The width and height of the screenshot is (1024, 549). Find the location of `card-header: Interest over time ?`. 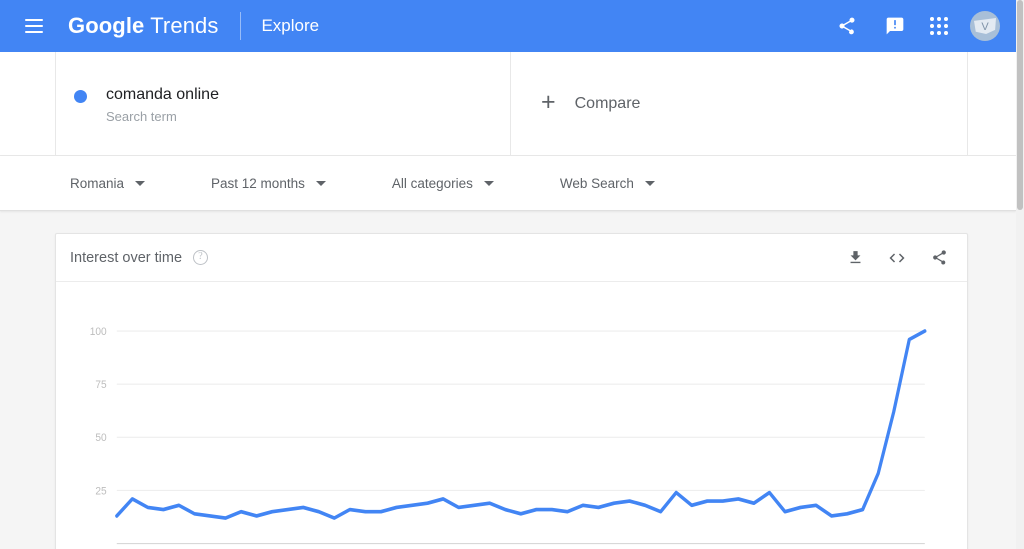

card-header: Interest over time ? is located at coordinates (511, 258).